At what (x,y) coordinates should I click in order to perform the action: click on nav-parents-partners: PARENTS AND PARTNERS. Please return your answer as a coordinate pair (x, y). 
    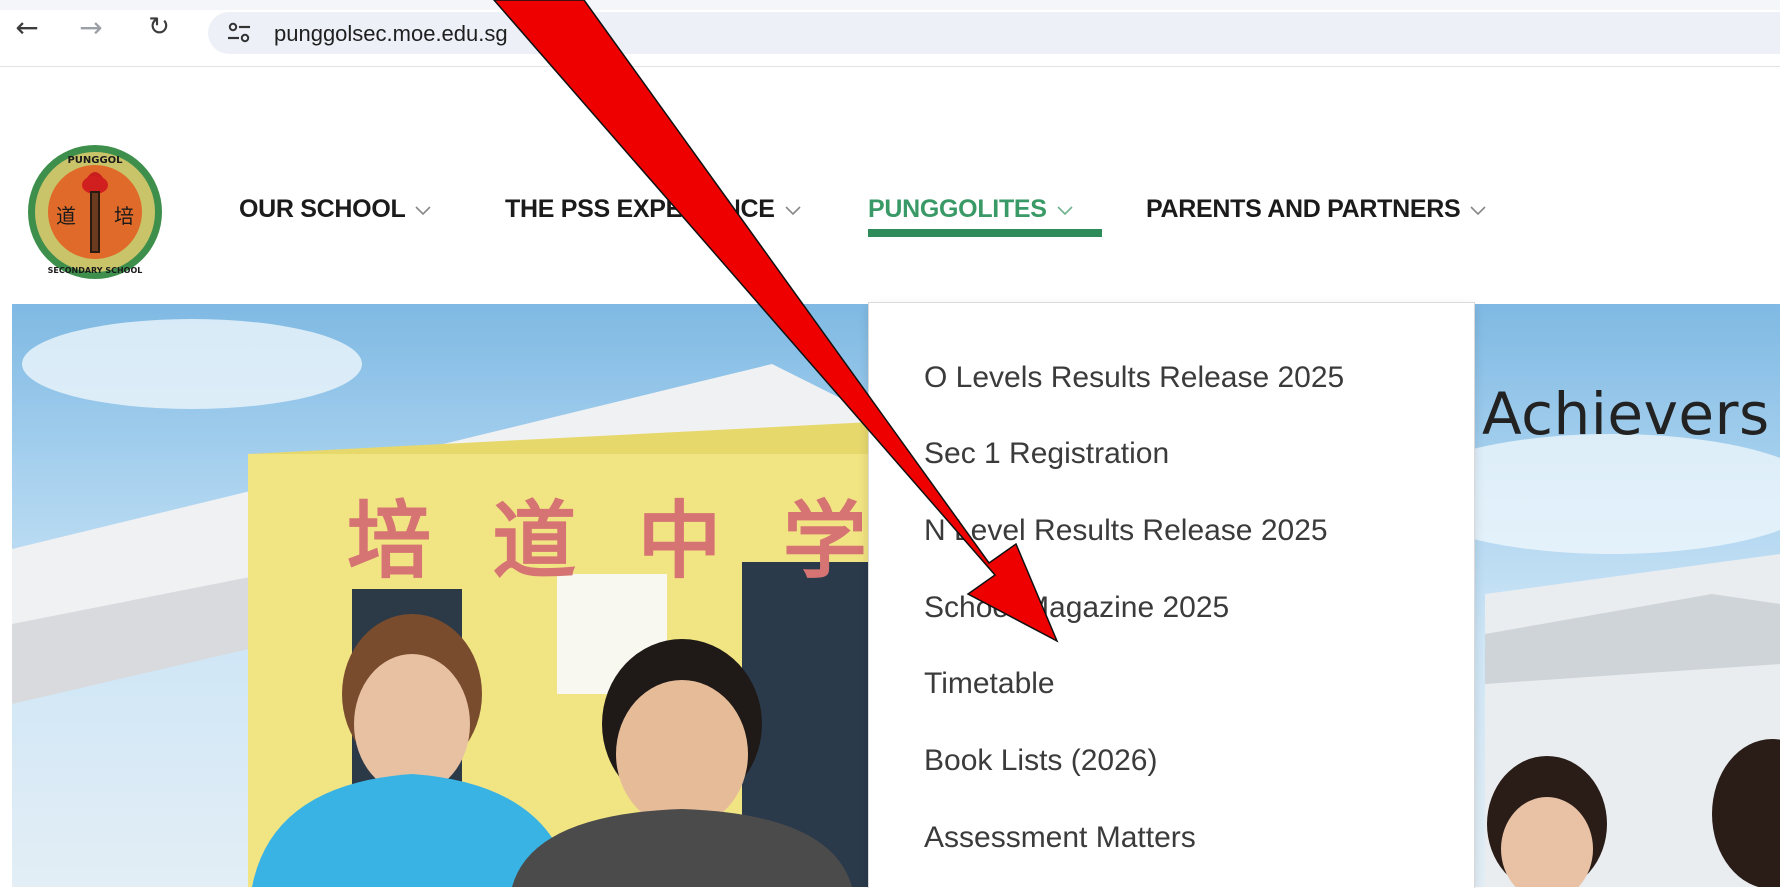
    Looking at the image, I should click on (1316, 209).